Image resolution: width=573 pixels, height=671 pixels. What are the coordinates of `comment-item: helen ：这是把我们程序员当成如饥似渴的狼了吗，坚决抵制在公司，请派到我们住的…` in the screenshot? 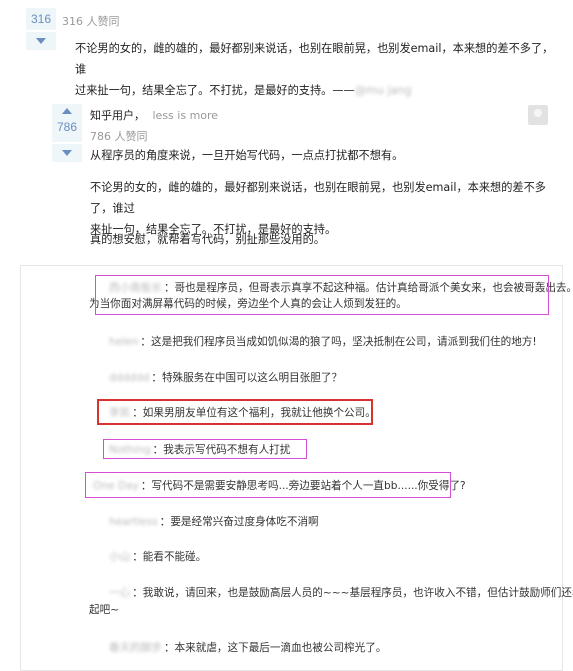 It's located at (323, 342).